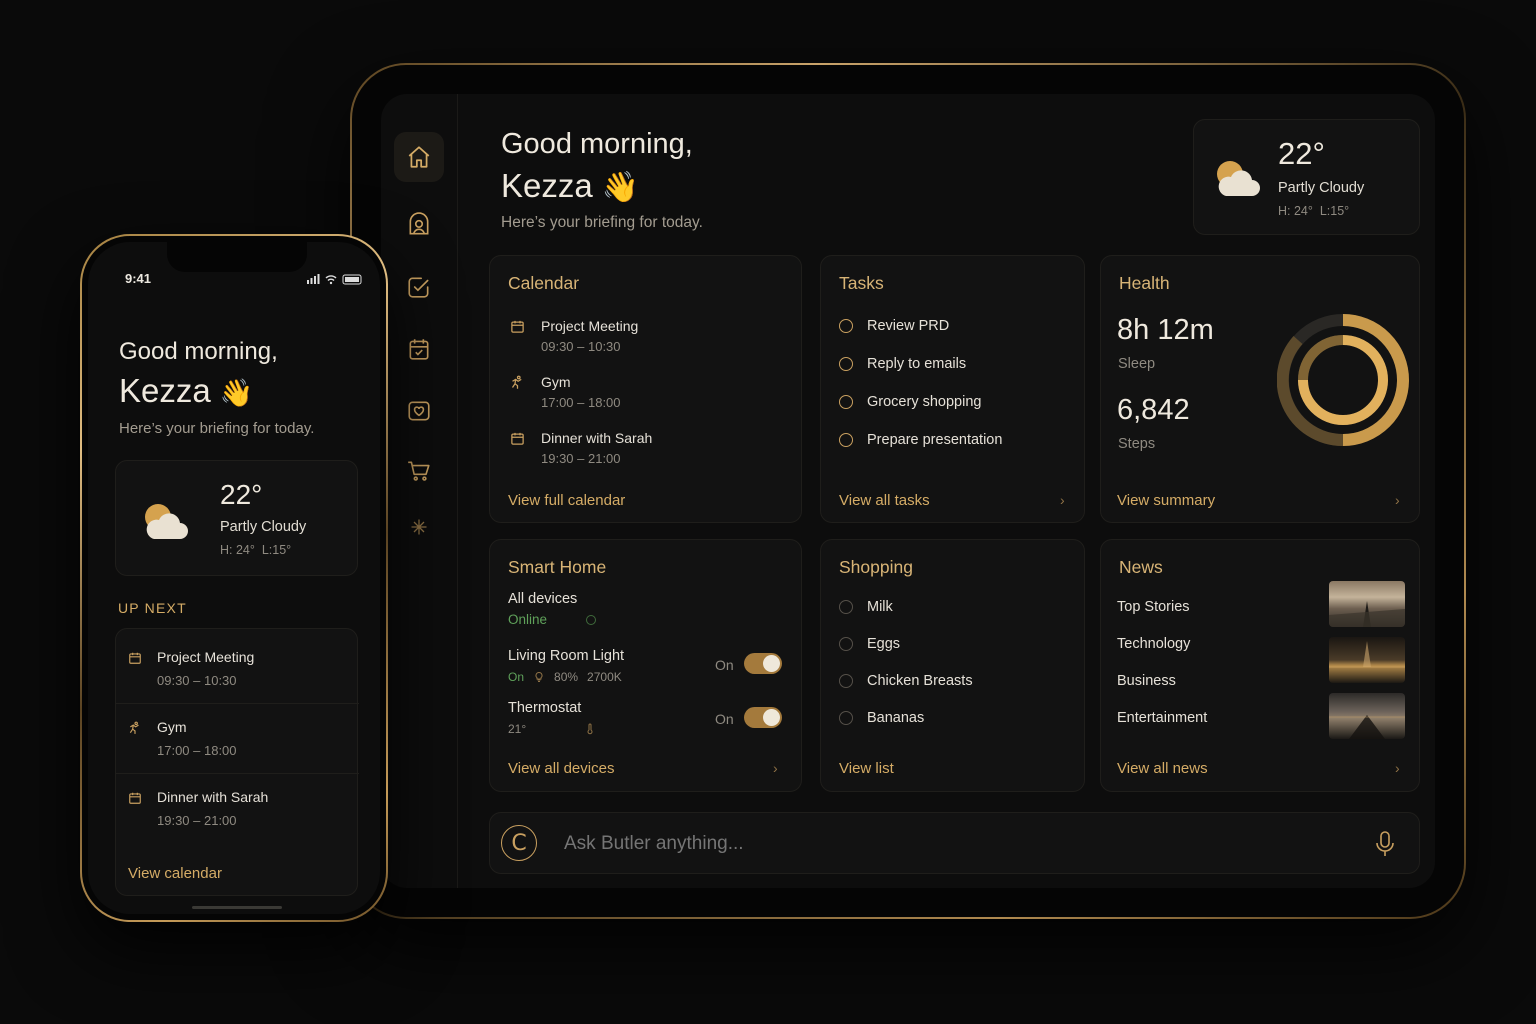  Describe the element at coordinates (763, 717) in the screenshot. I see `thermostat-toggle` at that location.